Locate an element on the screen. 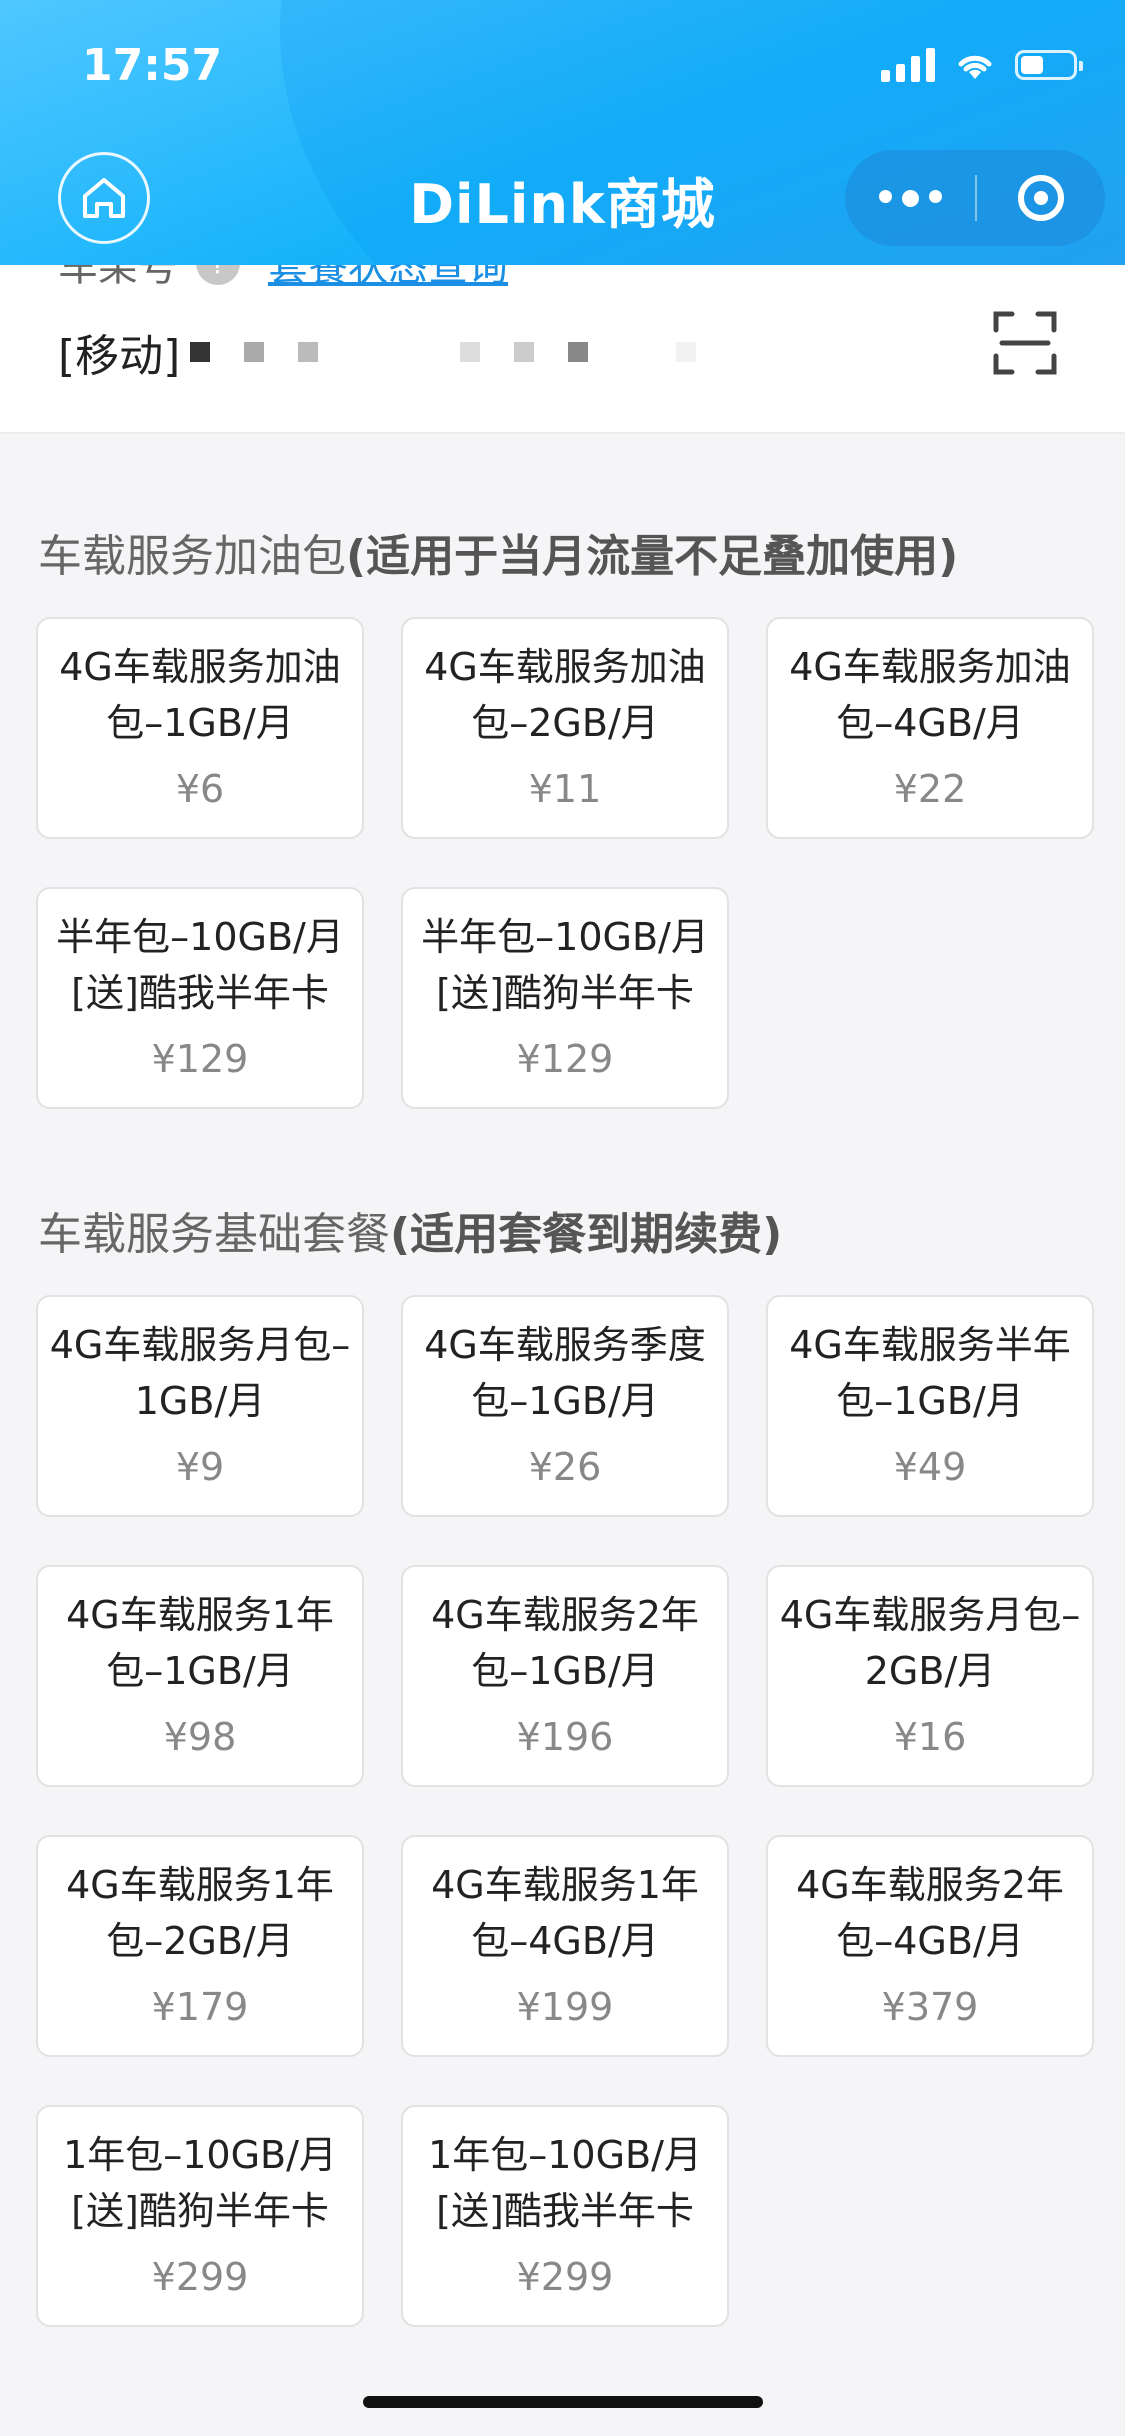 This screenshot has width=1125, height=2436. close-button is located at coordinates (1041, 198).